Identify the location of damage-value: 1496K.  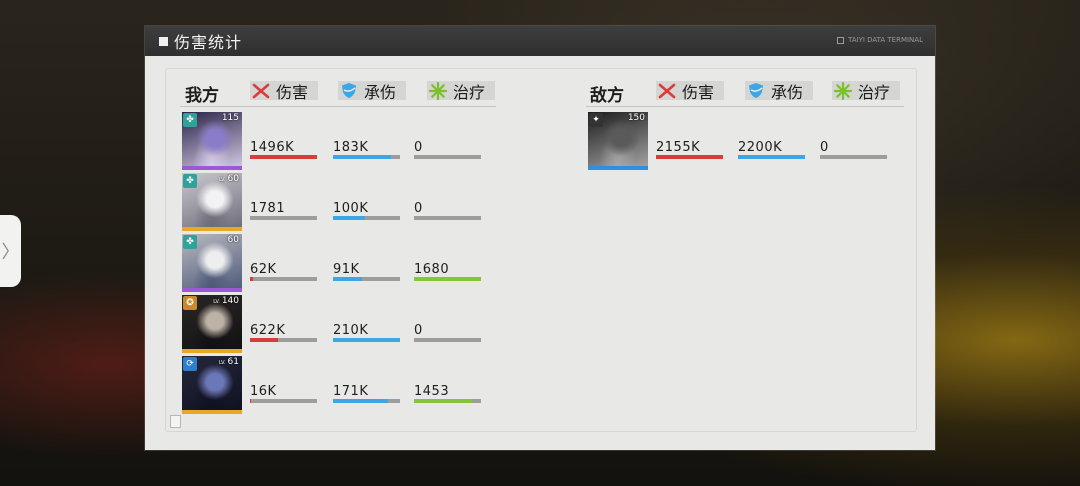
(272, 147).